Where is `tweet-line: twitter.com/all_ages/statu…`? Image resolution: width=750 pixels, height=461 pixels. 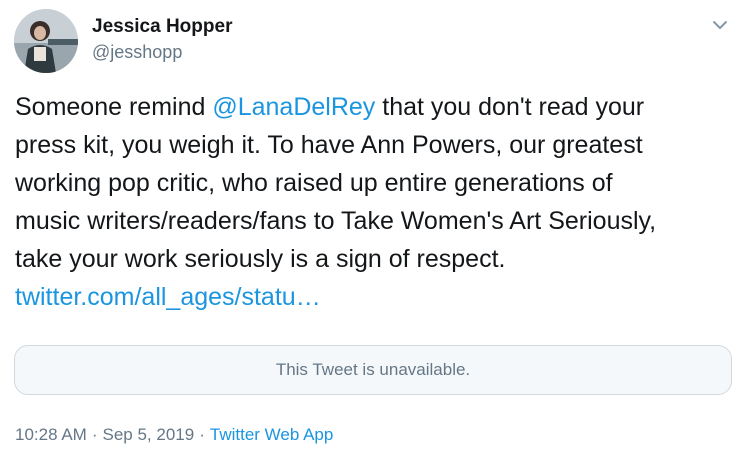 tweet-line: twitter.com/all_ages/statu… is located at coordinates (377, 297).